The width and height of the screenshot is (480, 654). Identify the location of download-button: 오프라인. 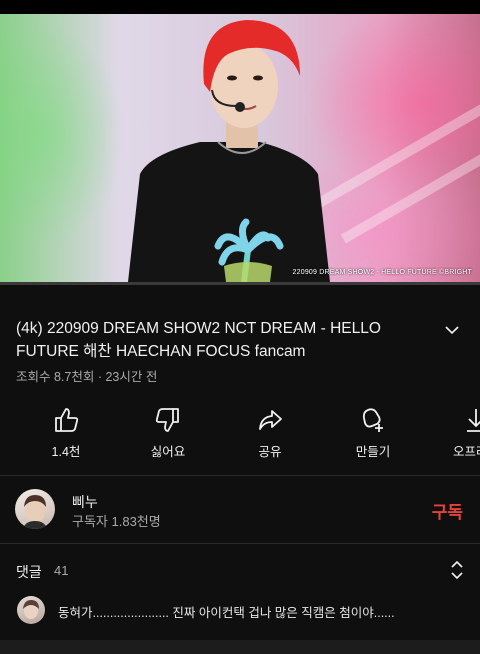
(458, 430).